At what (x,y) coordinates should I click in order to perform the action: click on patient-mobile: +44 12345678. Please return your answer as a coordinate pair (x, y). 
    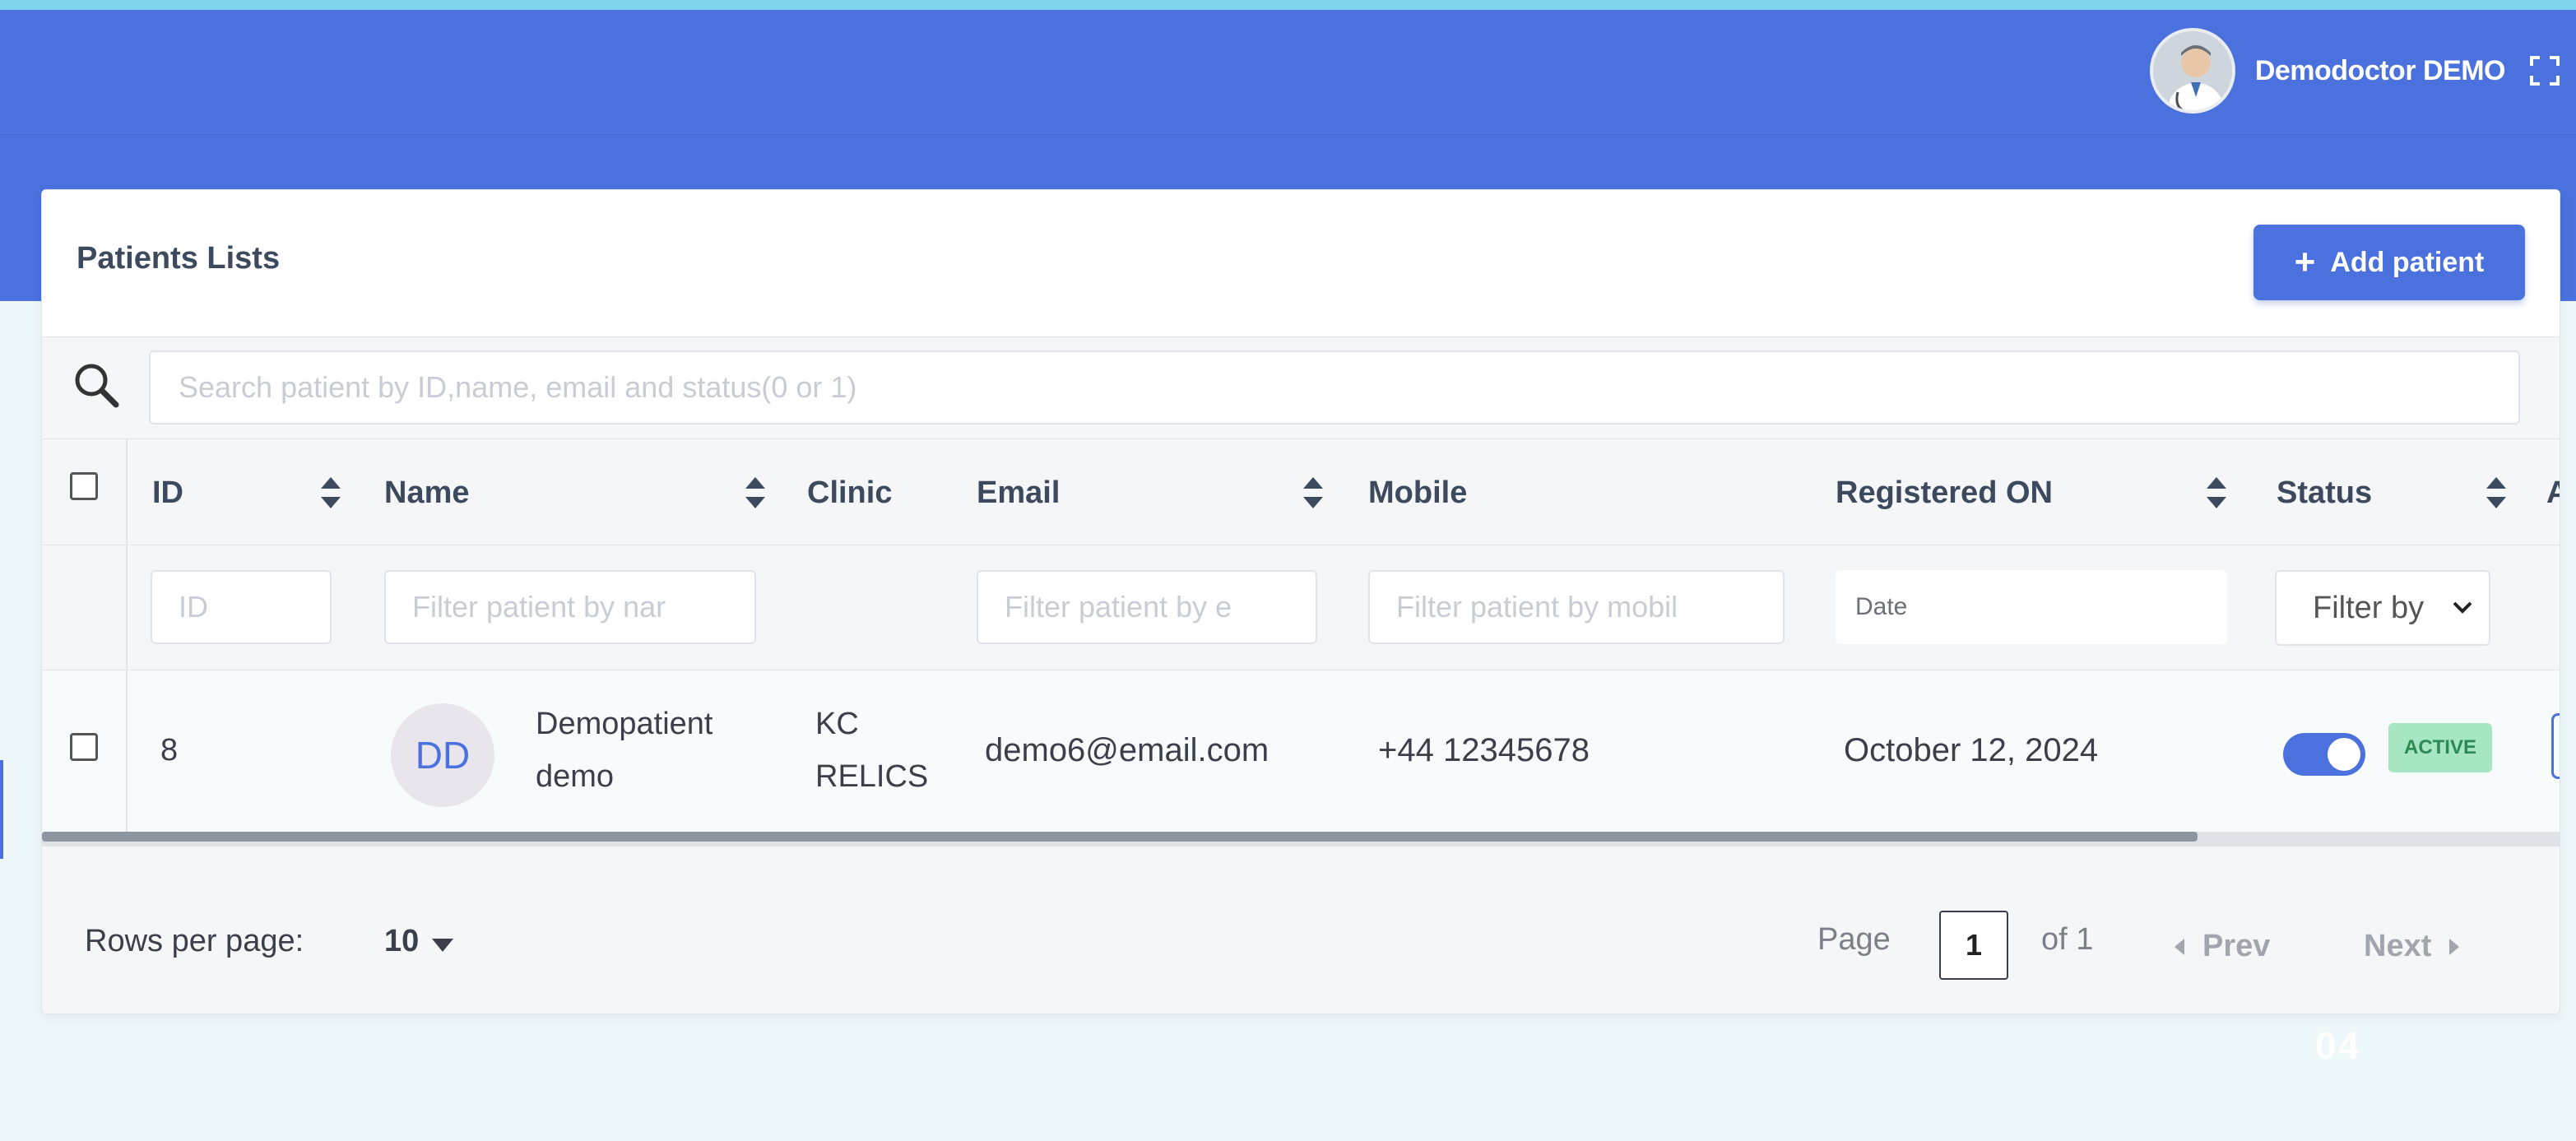
    Looking at the image, I should click on (1484, 750).